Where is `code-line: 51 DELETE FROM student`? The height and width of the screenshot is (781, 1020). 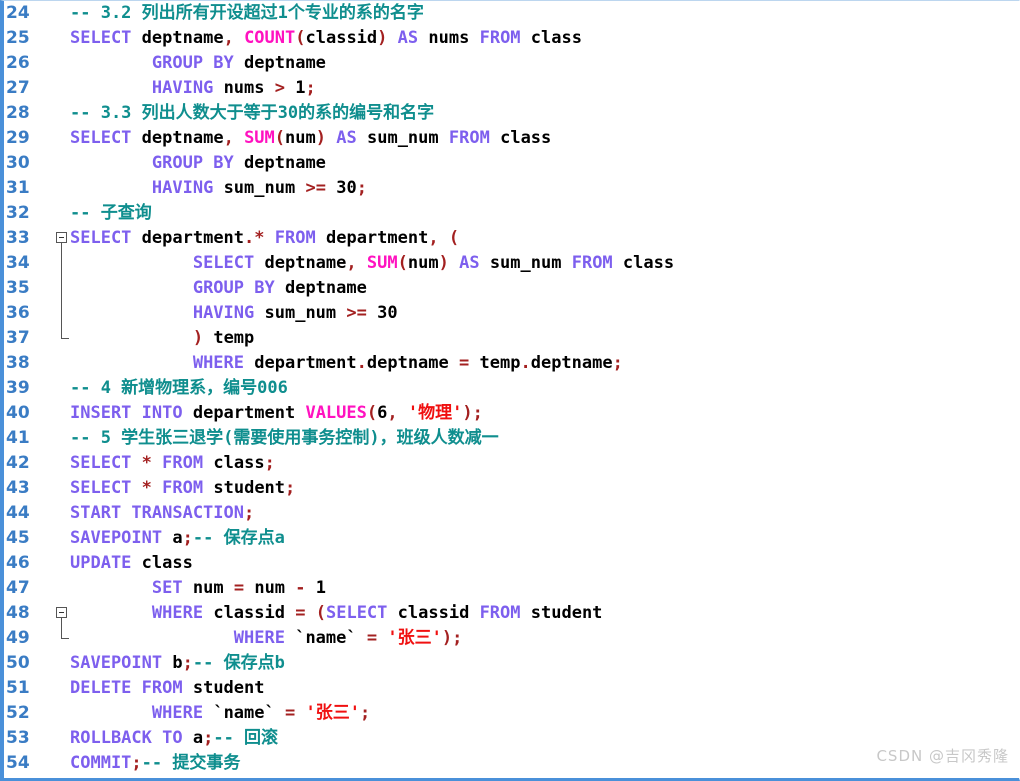 code-line: 51 DELETE FROM student is located at coordinates (511, 688).